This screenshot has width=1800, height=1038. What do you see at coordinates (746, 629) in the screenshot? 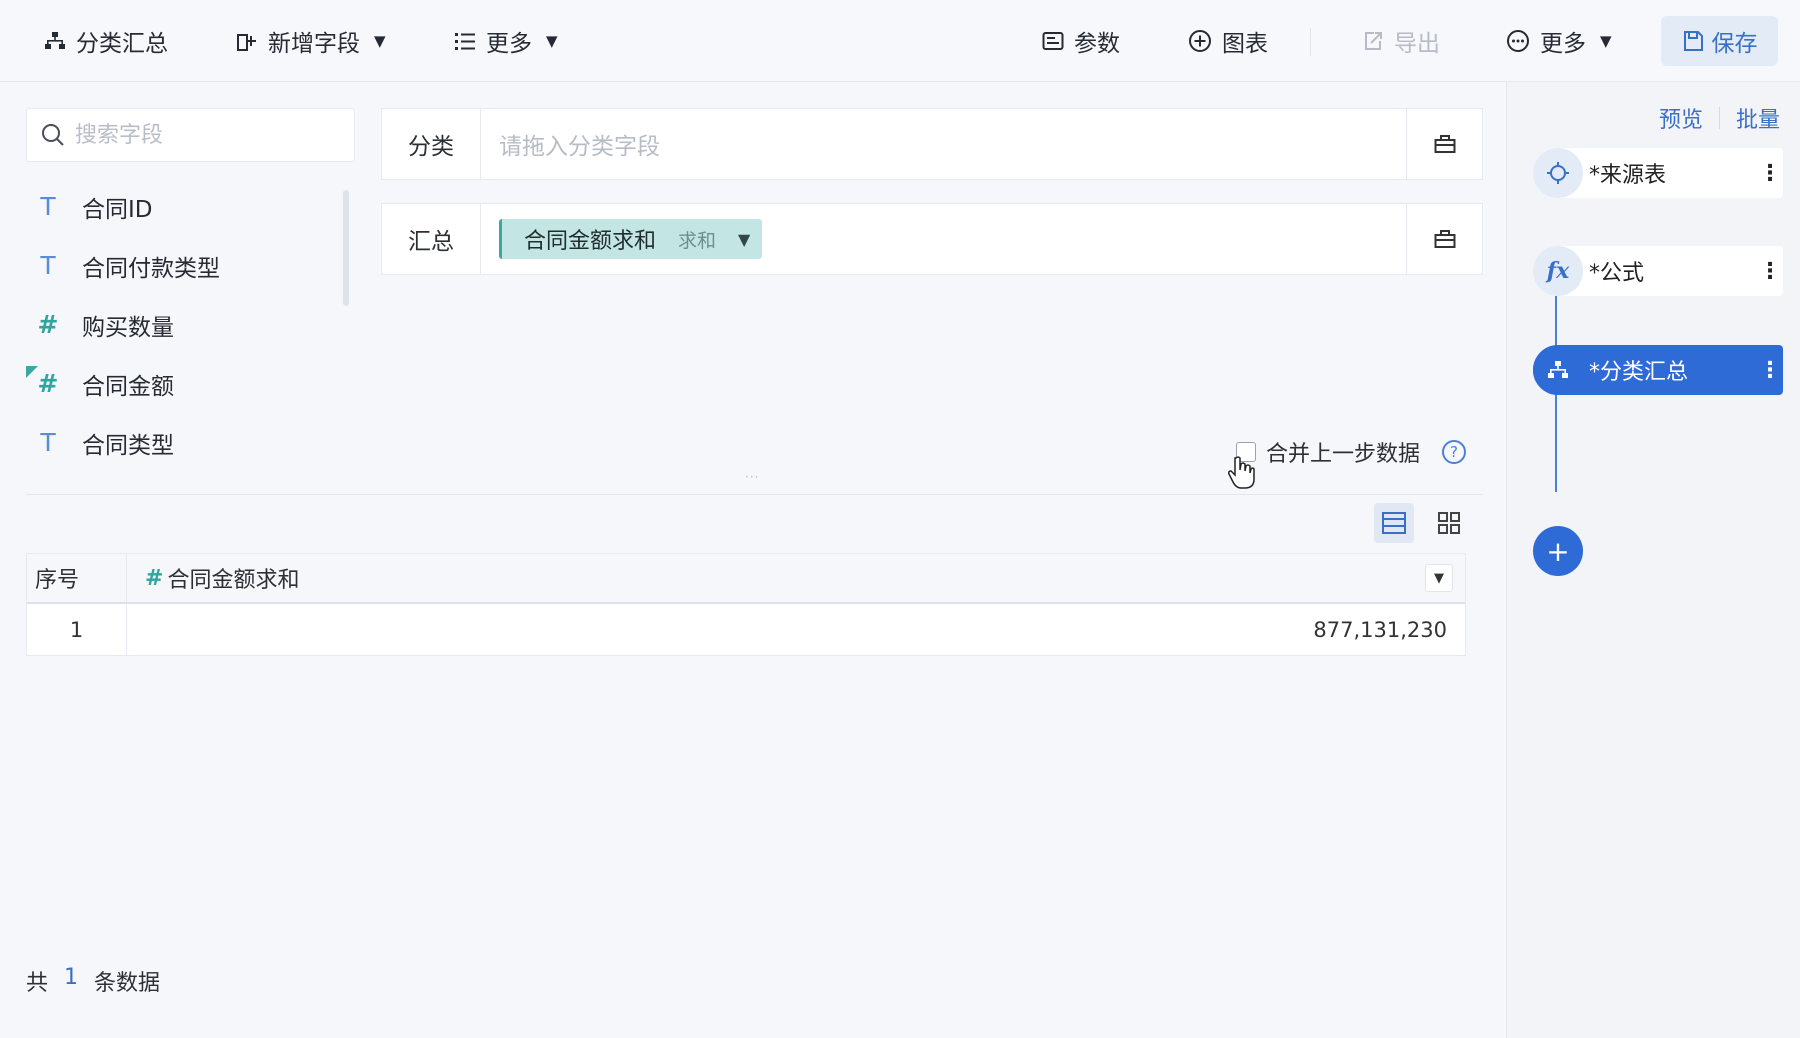
I see `table-row: 1 877,131,230` at bounding box center [746, 629].